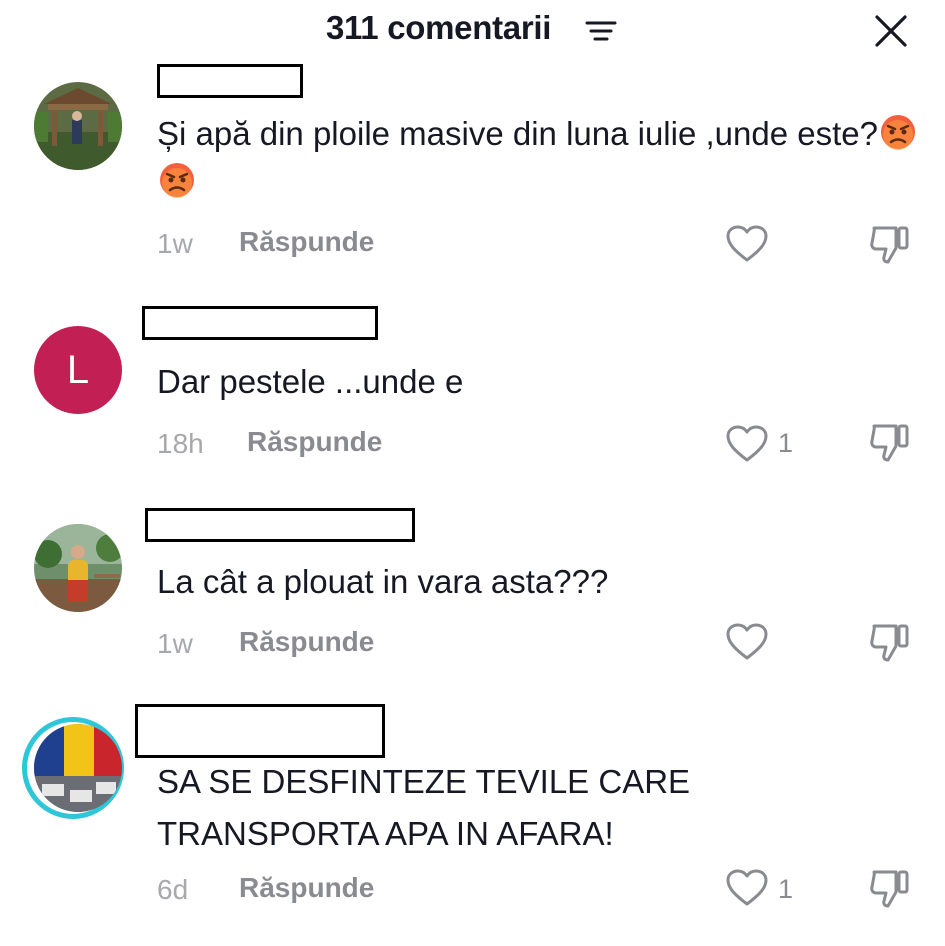  I want to click on comment-text: La cât a plouat in vara asta???, so click(383, 581).